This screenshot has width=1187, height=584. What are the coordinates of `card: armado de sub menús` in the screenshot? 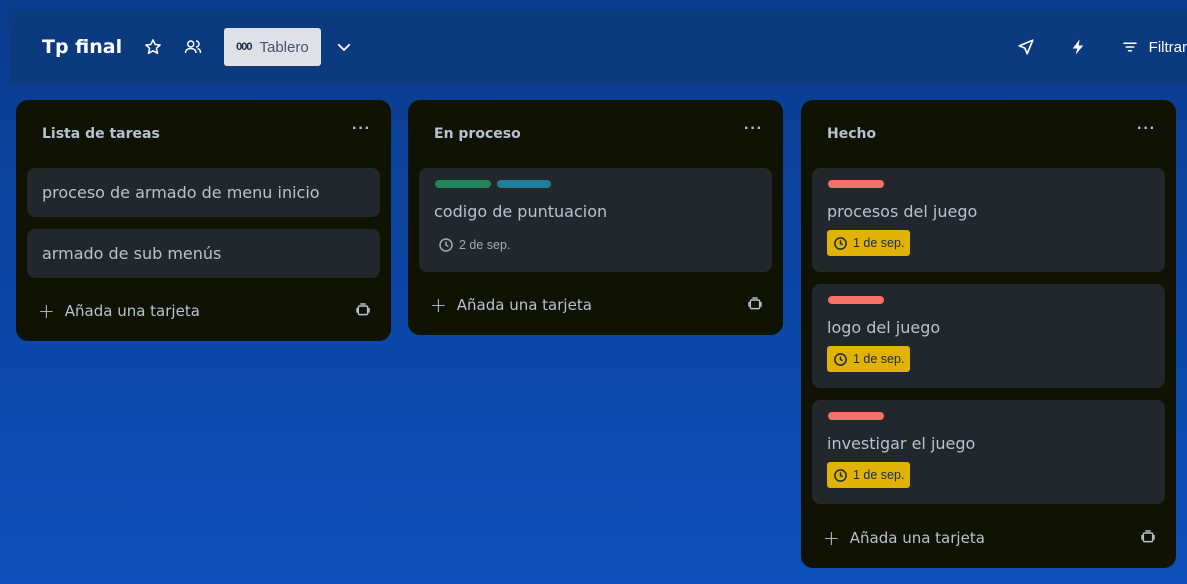 It's located at (203, 253).